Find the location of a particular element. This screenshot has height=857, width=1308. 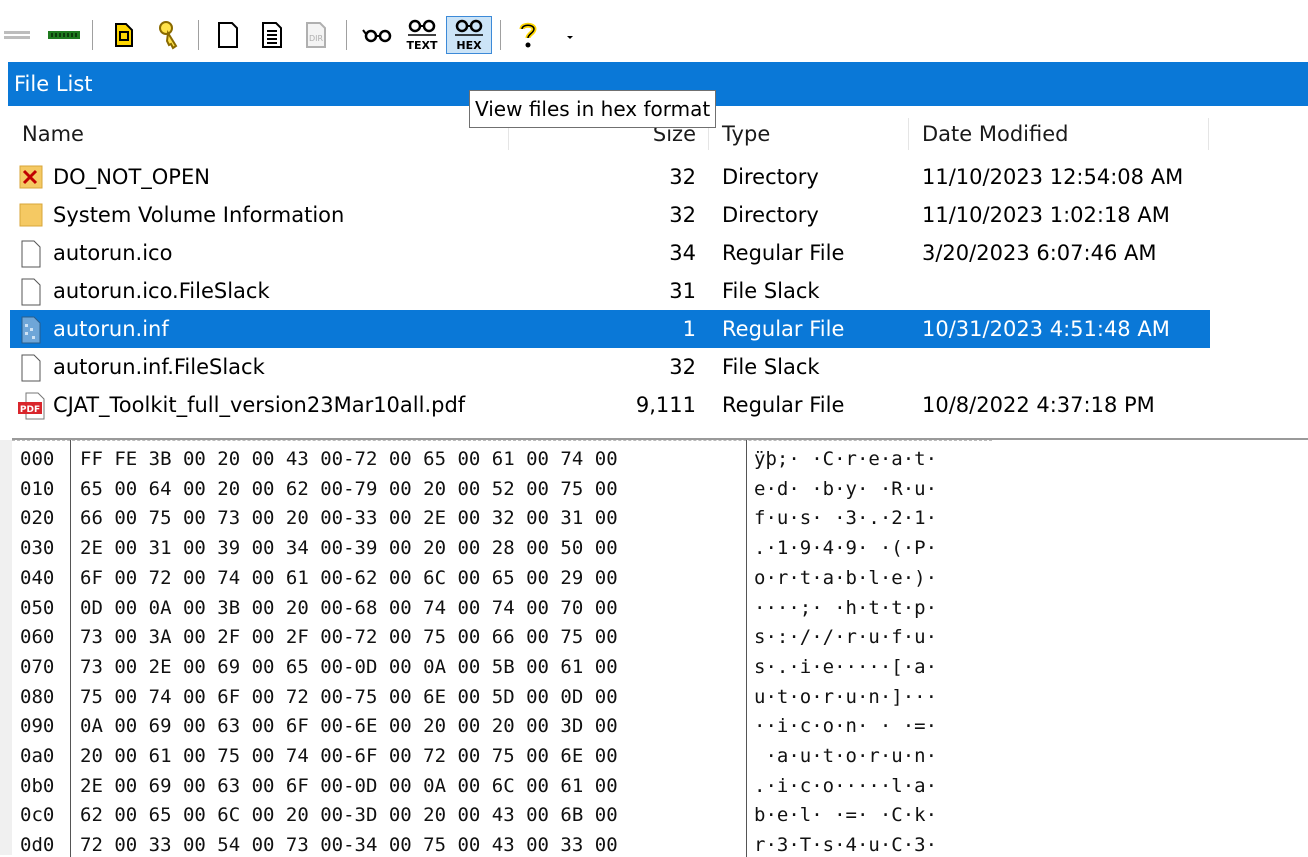

hex-ascii: u·t·o·r·u·n·]··· is located at coordinates (846, 696).